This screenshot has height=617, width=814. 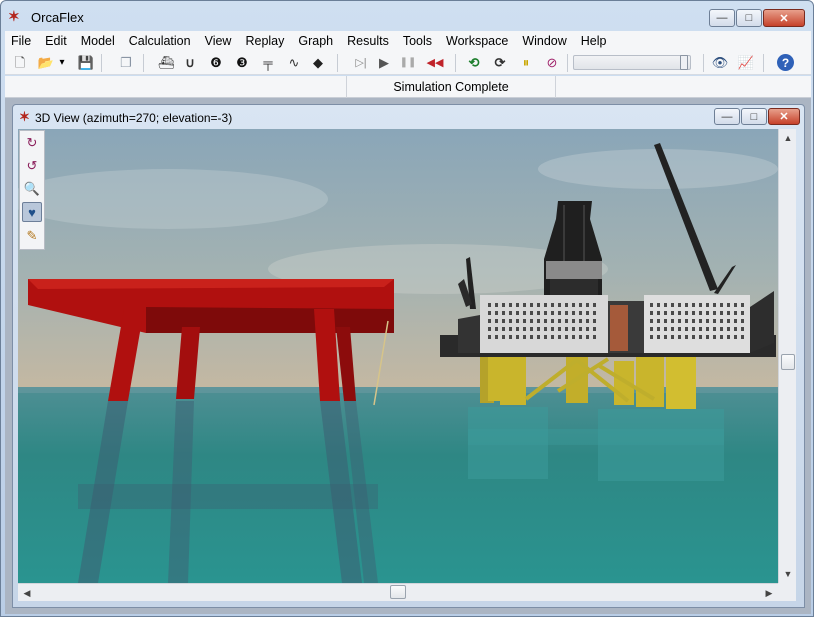 I want to click on vessel-icon: ⛴, so click(x=166, y=63).